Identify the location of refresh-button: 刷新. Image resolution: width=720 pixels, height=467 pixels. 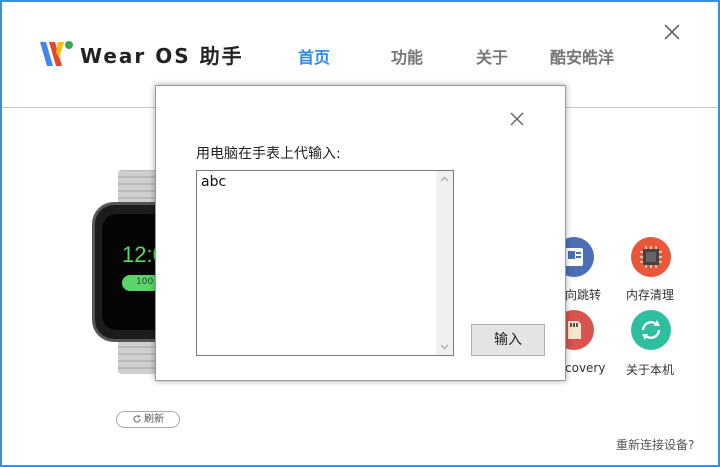
(148, 419).